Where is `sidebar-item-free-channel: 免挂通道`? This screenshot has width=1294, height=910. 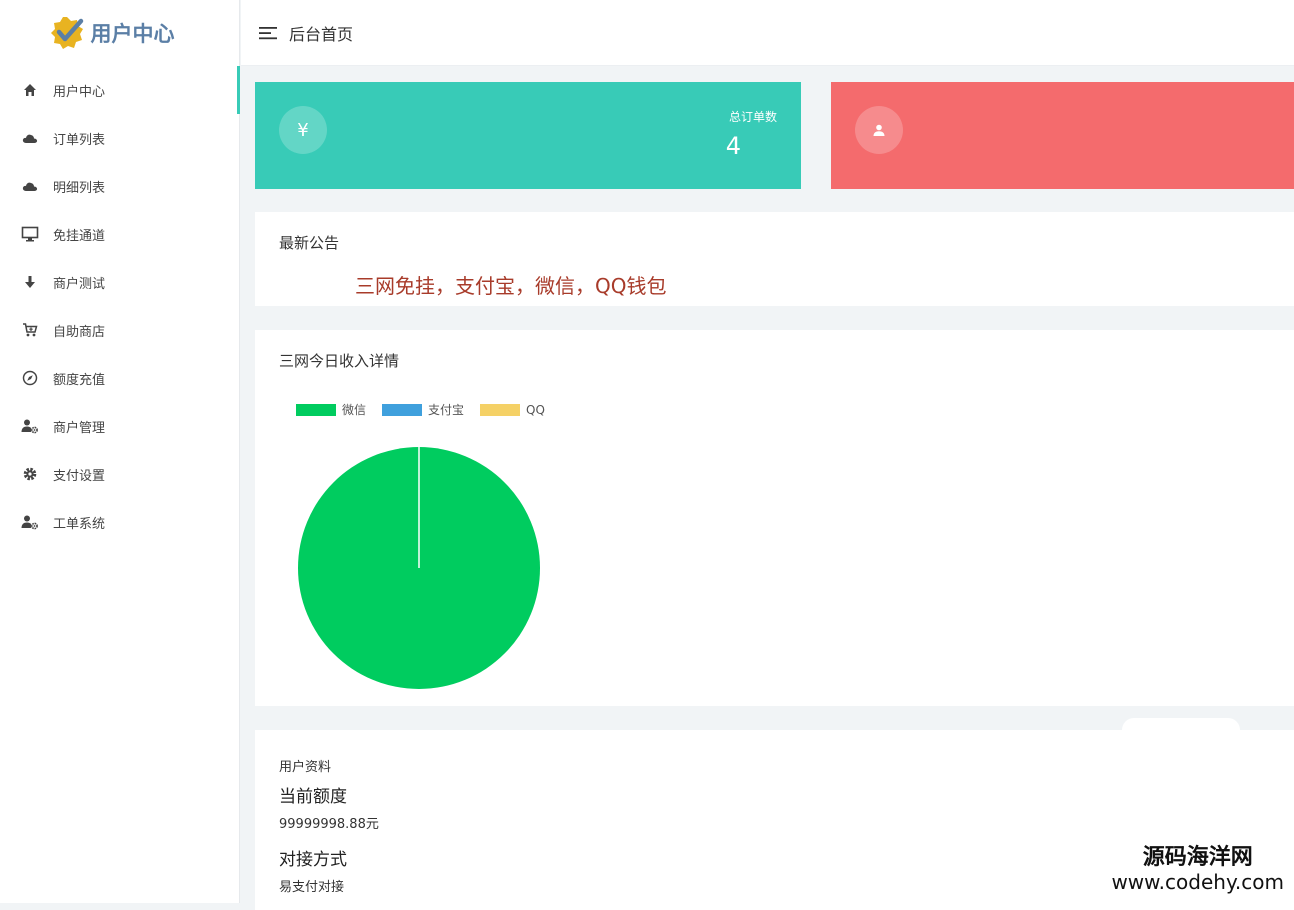
sidebar-item-free-channel: 免挂通道 is located at coordinates (119, 234).